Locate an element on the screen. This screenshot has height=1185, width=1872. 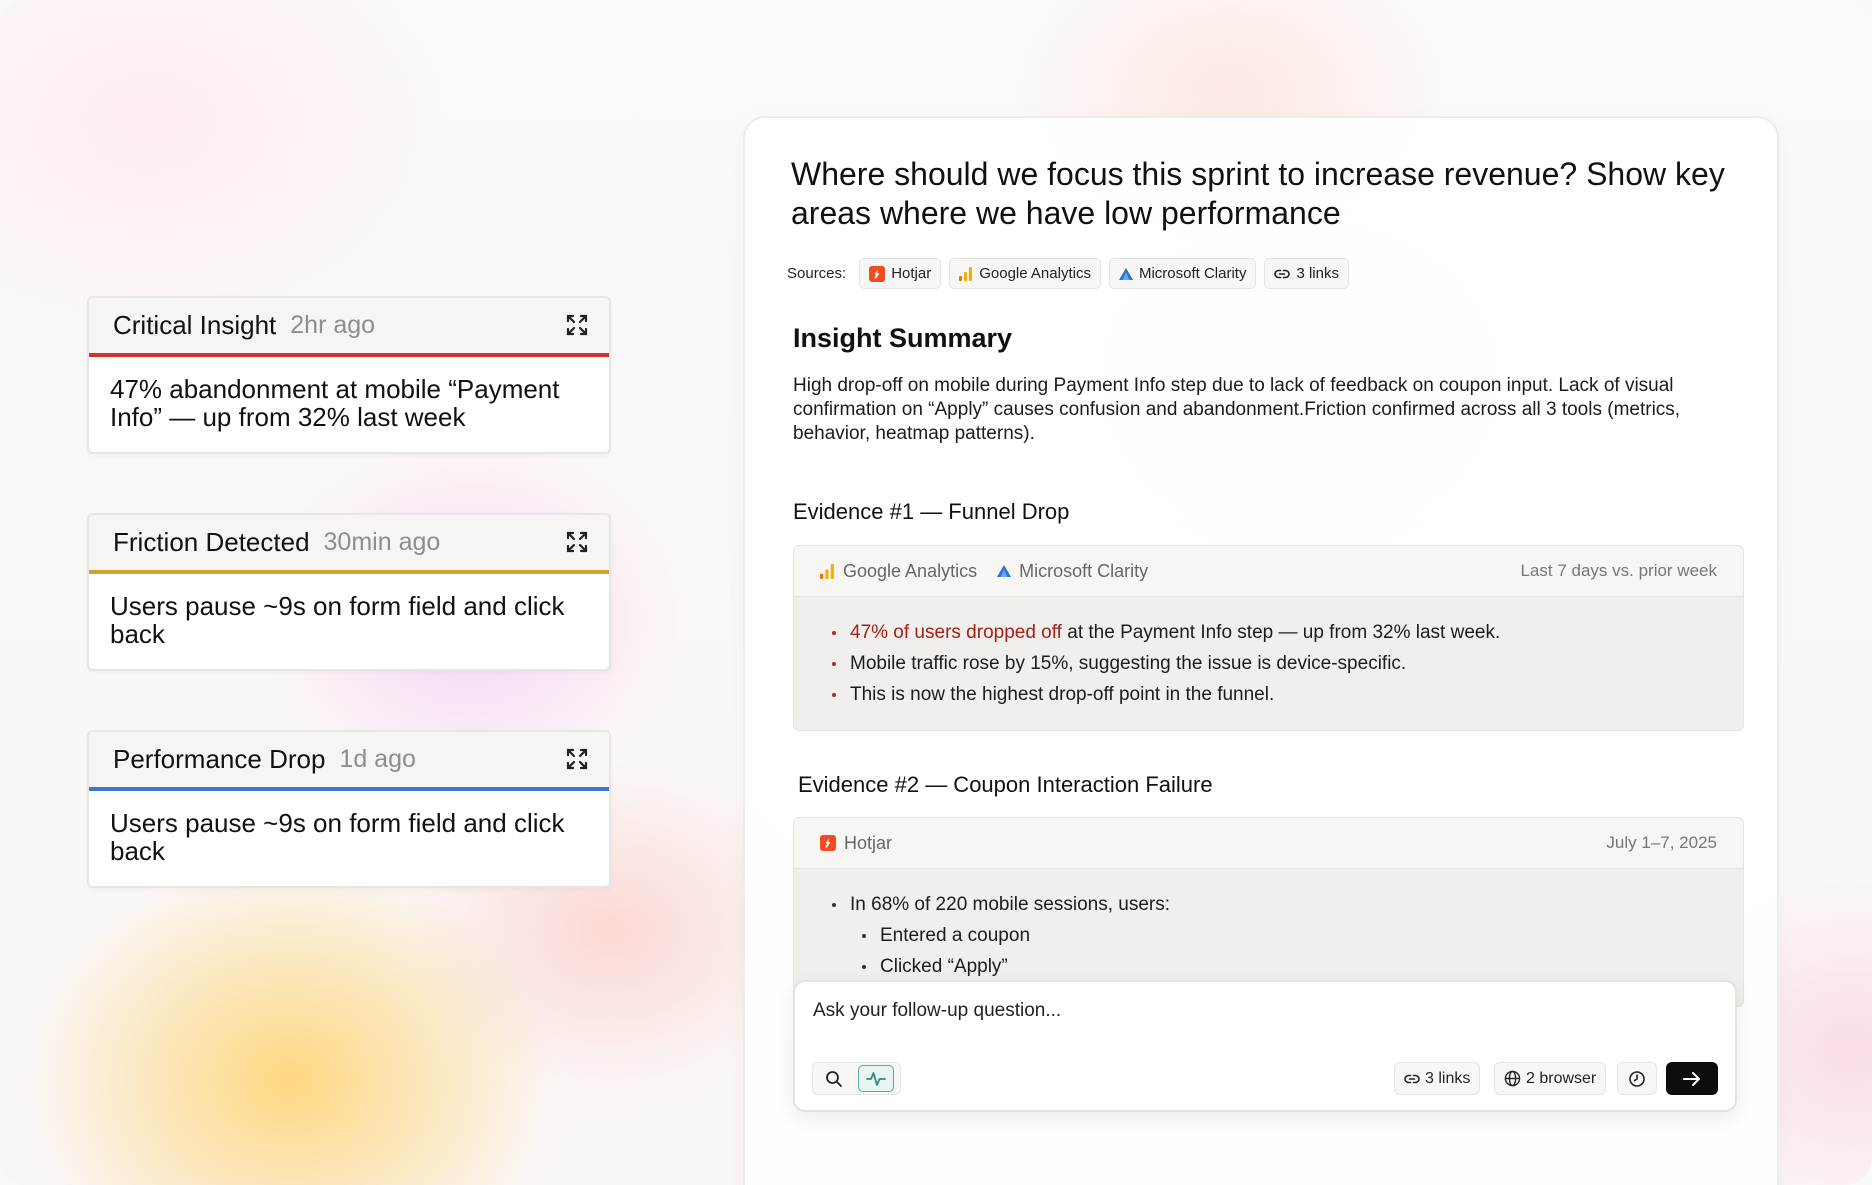
evidence-source-label: Microsoft Clarity is located at coordinates (1084, 570).